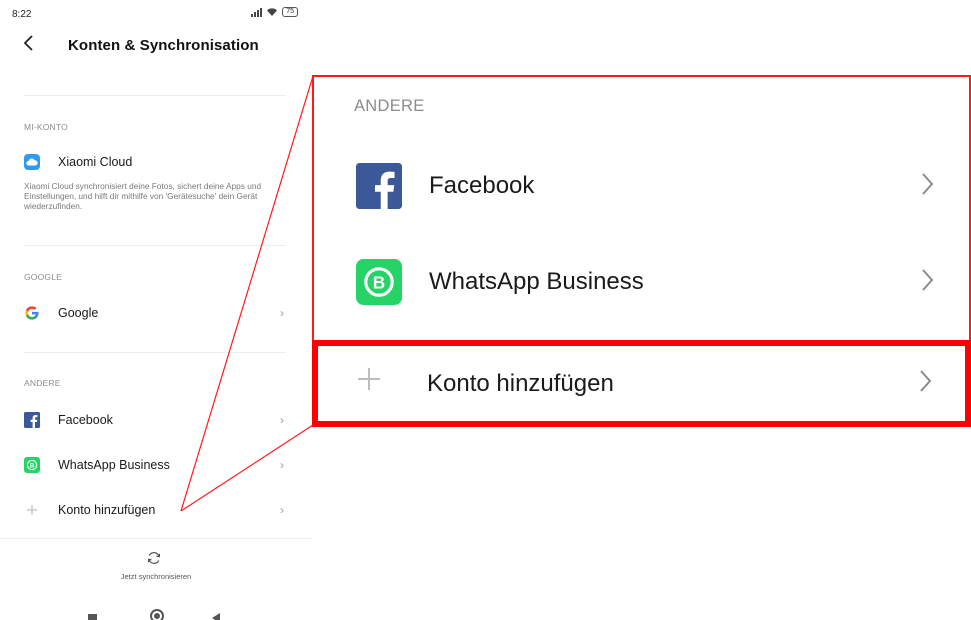  I want to click on zoom-add-account-label: Konto hinzufügen, so click(520, 383).